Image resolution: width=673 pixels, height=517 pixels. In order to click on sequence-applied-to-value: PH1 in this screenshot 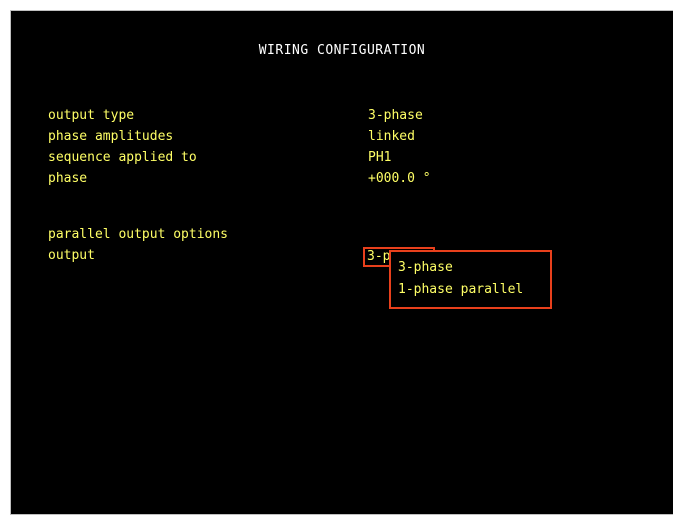, I will do `click(379, 158)`.